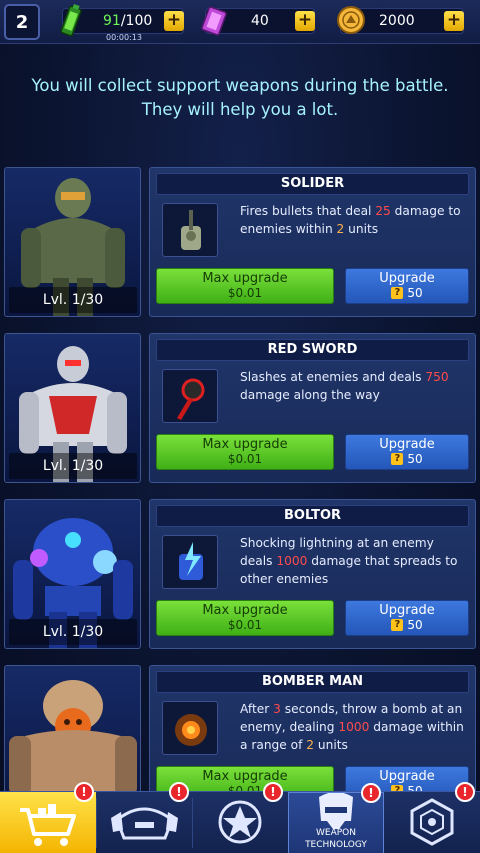 The height and width of the screenshot is (853, 480). What do you see at coordinates (312, 516) in the screenshot?
I see `weapon-name: BOLTOR` at bounding box center [312, 516].